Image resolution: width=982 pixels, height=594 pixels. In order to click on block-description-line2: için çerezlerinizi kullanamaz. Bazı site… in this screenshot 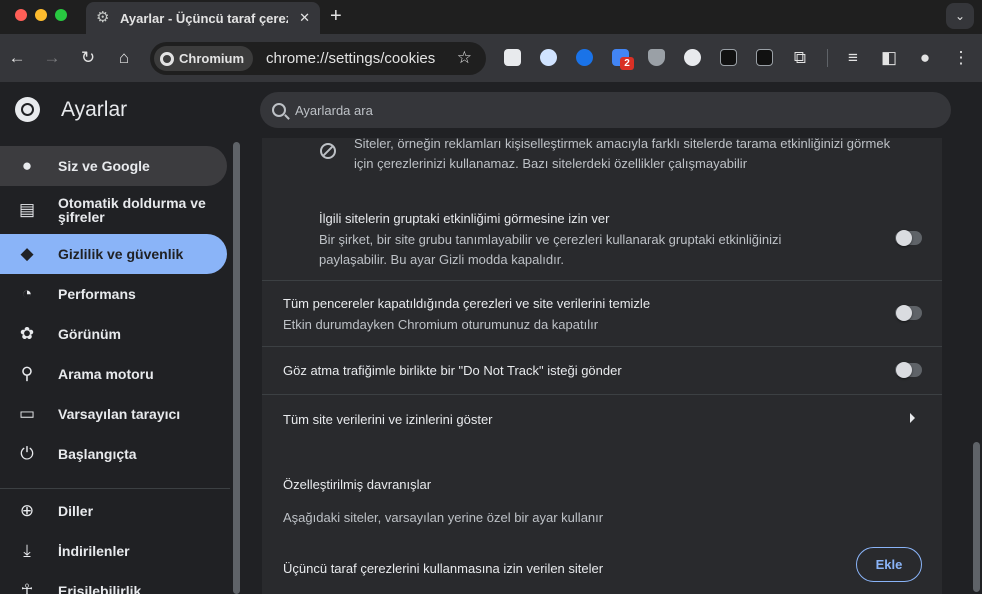, I will do `click(551, 163)`.